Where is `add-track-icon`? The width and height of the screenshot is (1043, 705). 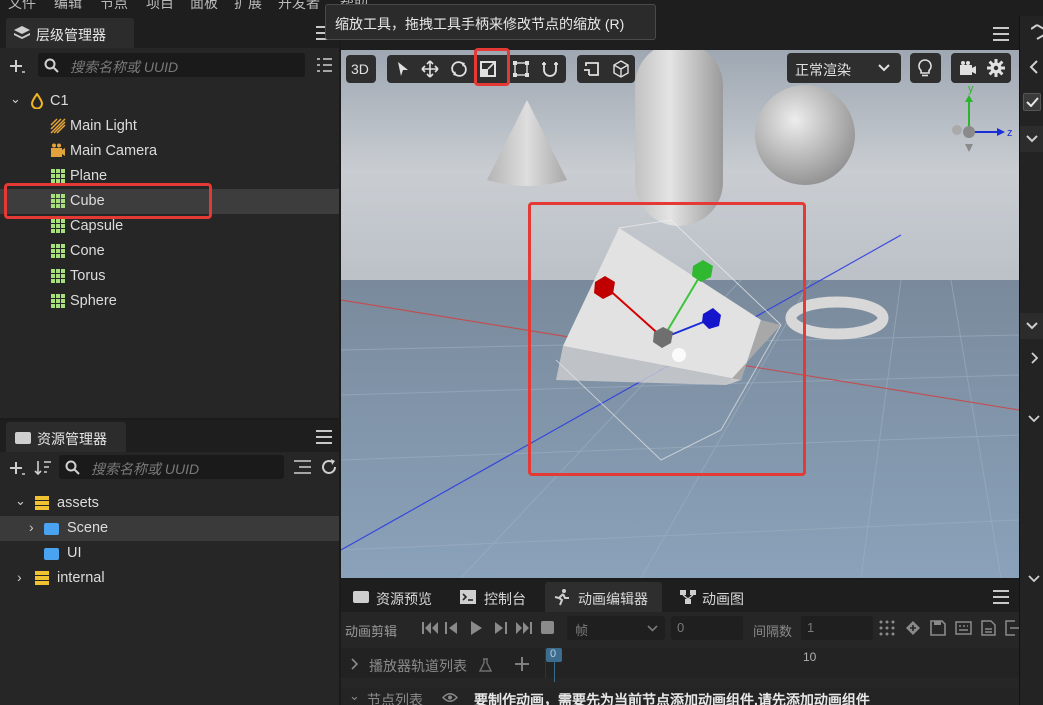
add-track-icon is located at coordinates (522, 664).